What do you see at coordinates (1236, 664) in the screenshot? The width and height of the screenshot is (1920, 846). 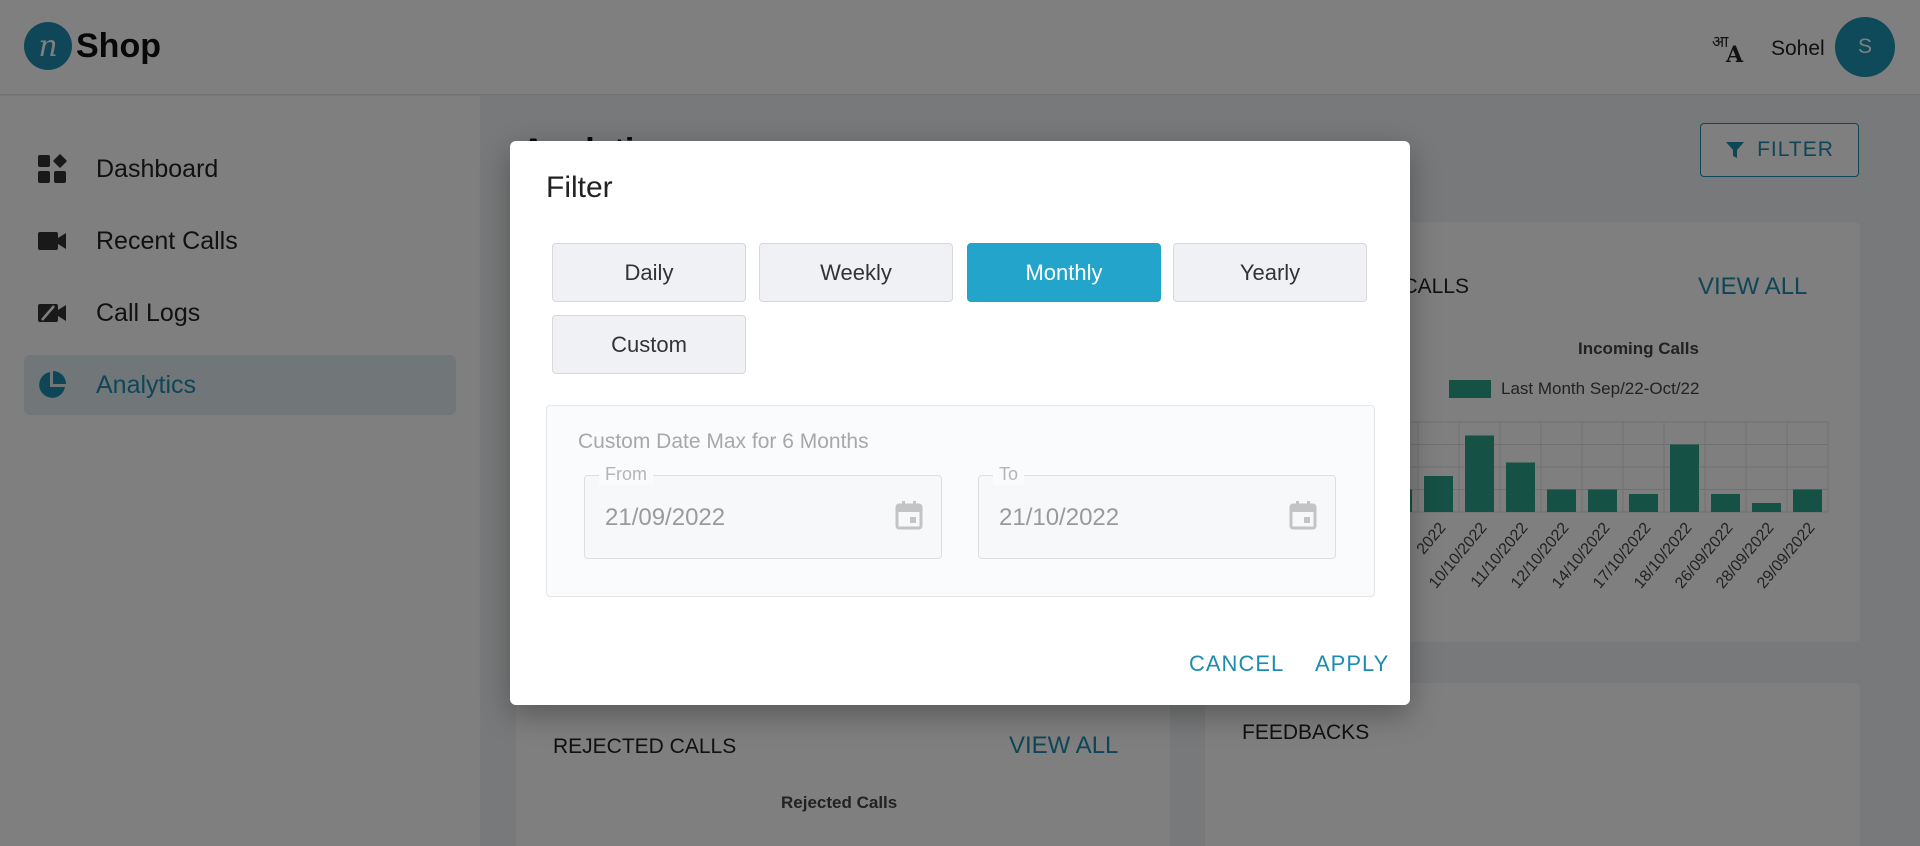 I see `cancel-button: CANCEL` at bounding box center [1236, 664].